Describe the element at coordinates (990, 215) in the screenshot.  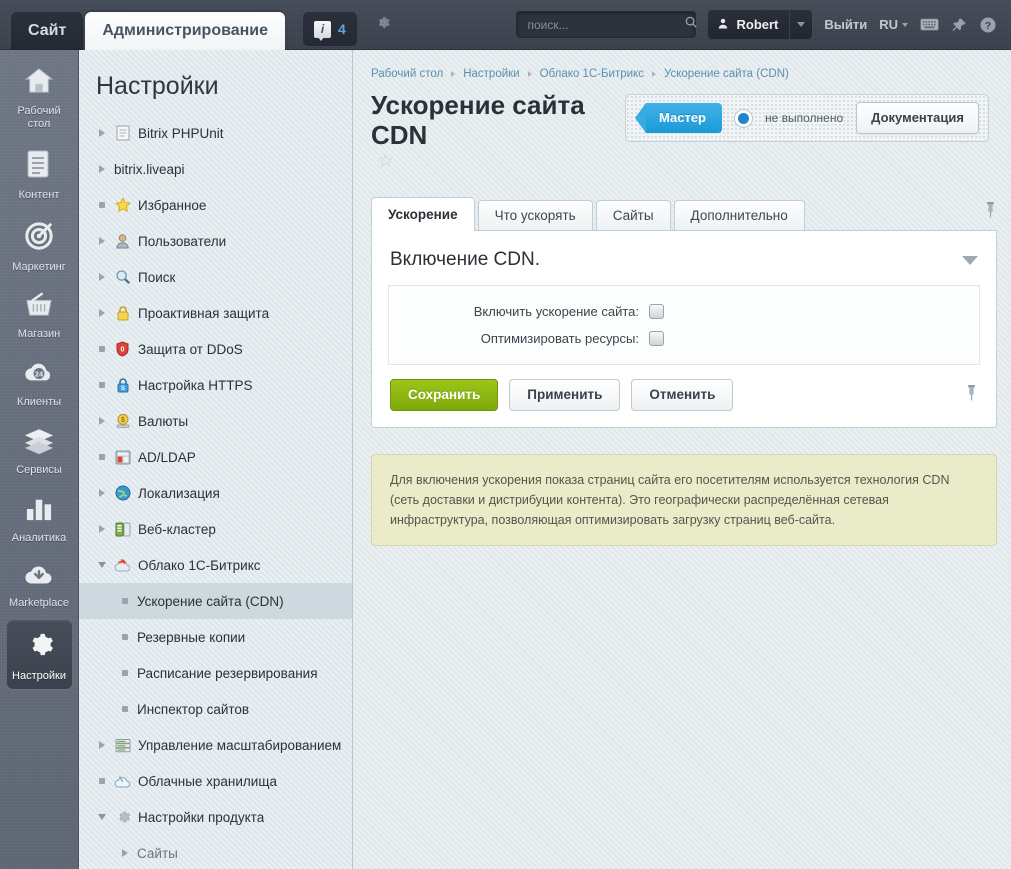
I see `pin-tabs-icon` at that location.